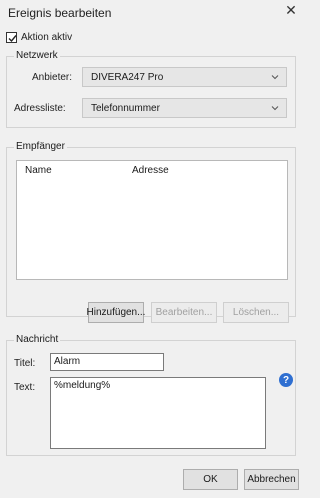 The width and height of the screenshot is (320, 498). Describe the element at coordinates (25, 387) in the screenshot. I see `text-label: Text:` at that location.